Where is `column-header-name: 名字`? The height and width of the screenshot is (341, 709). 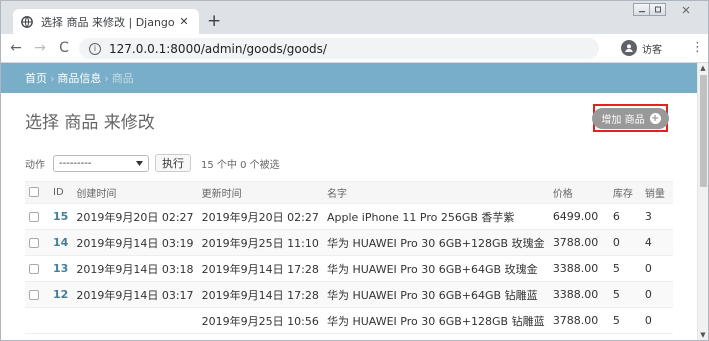 column-header-name: 名字 is located at coordinates (435, 192).